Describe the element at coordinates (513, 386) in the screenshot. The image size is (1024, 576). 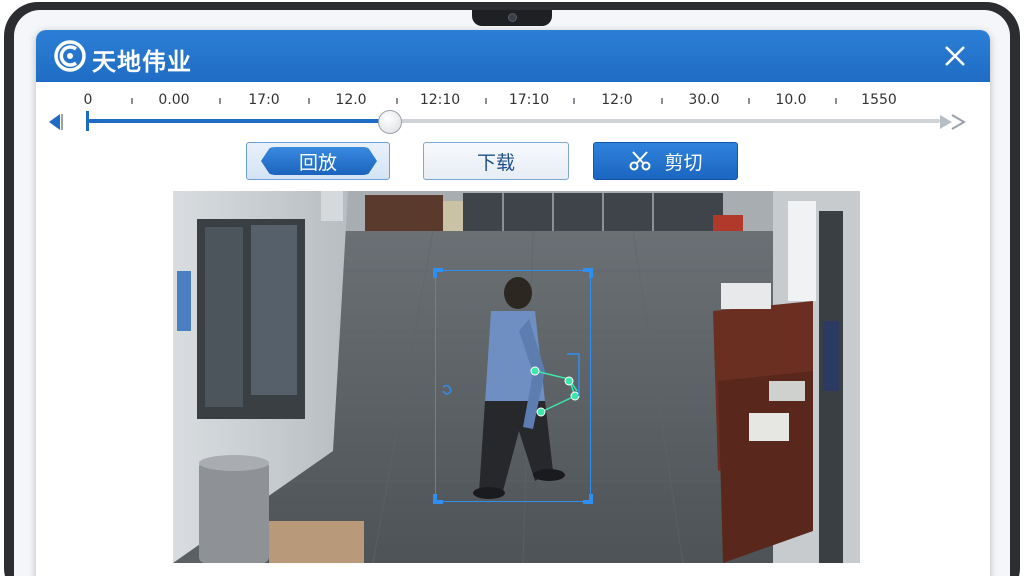
I see `person-detection-box` at that location.